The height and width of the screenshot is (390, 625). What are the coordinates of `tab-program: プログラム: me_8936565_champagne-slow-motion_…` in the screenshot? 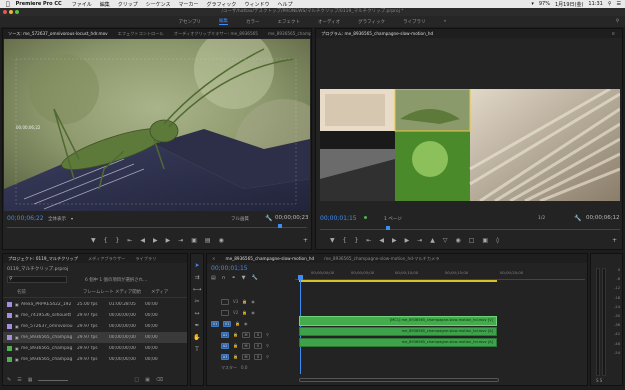 It's located at (377, 34).